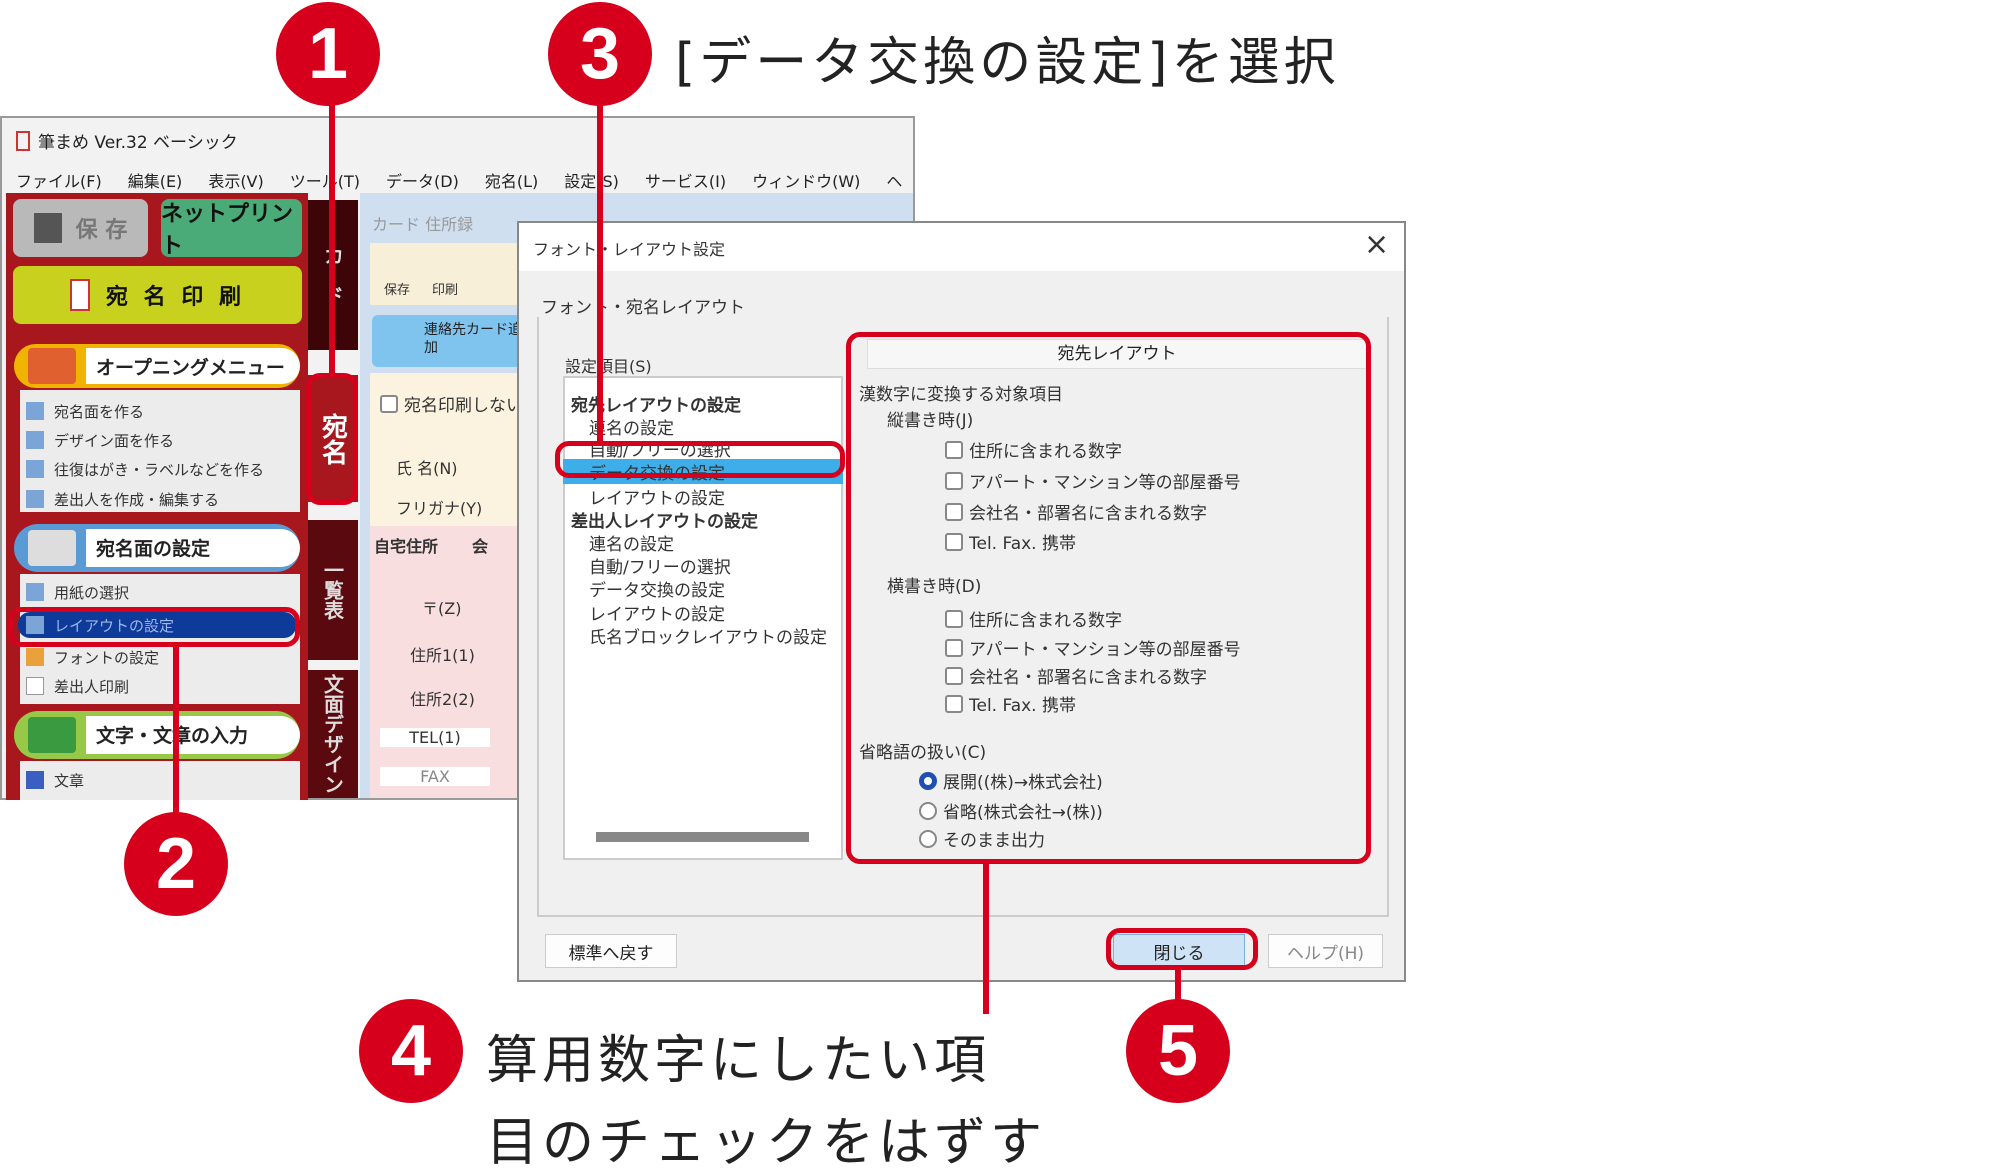  What do you see at coordinates (631, 542) in the screenshot?
I see `list-item: 連名の設定` at bounding box center [631, 542].